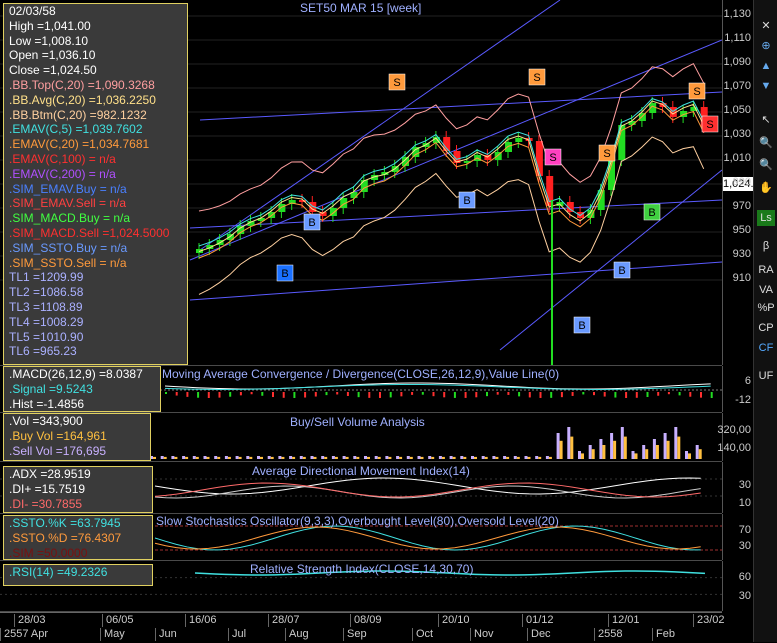  Describe the element at coordinates (737, 14) in the screenshot. I see `price-scale-label: 1,130` at that location.